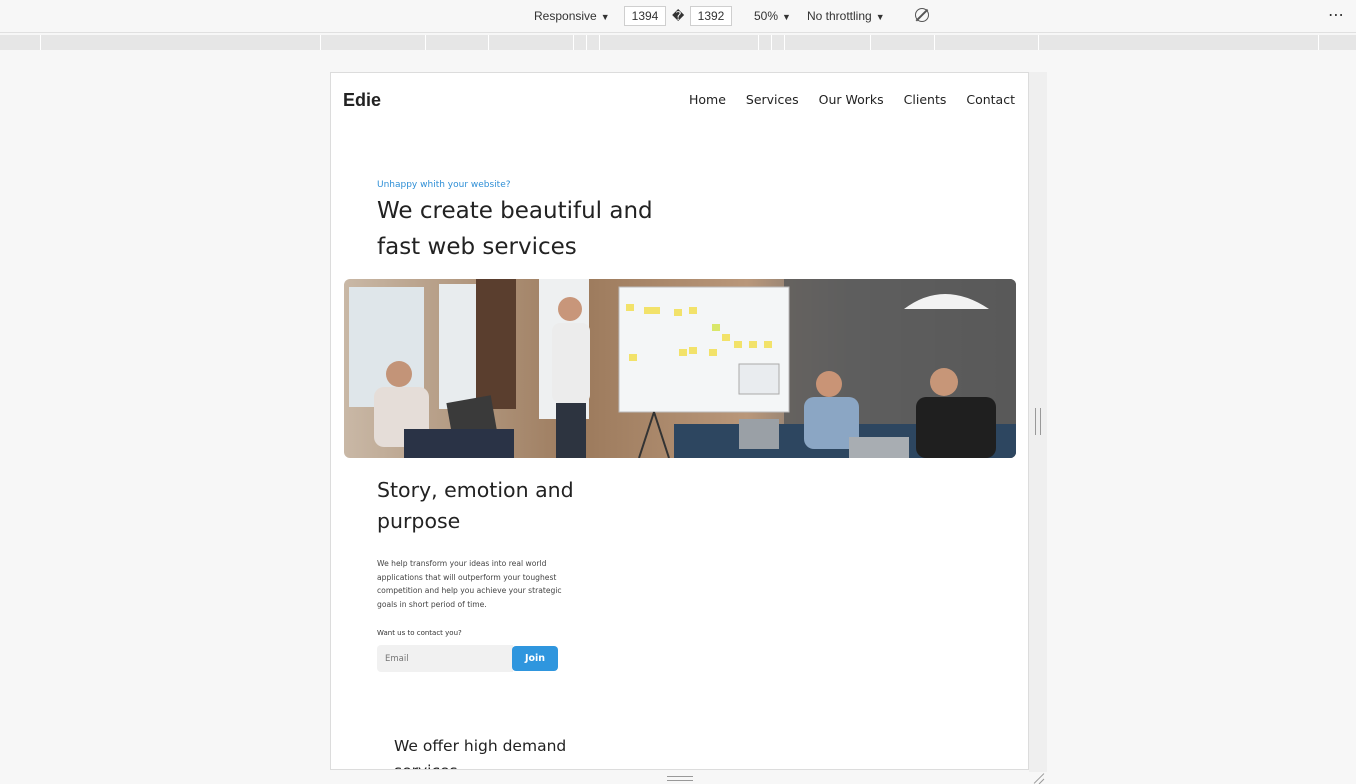 The height and width of the screenshot is (784, 1356). I want to click on device-label: Responsive, so click(565, 16).